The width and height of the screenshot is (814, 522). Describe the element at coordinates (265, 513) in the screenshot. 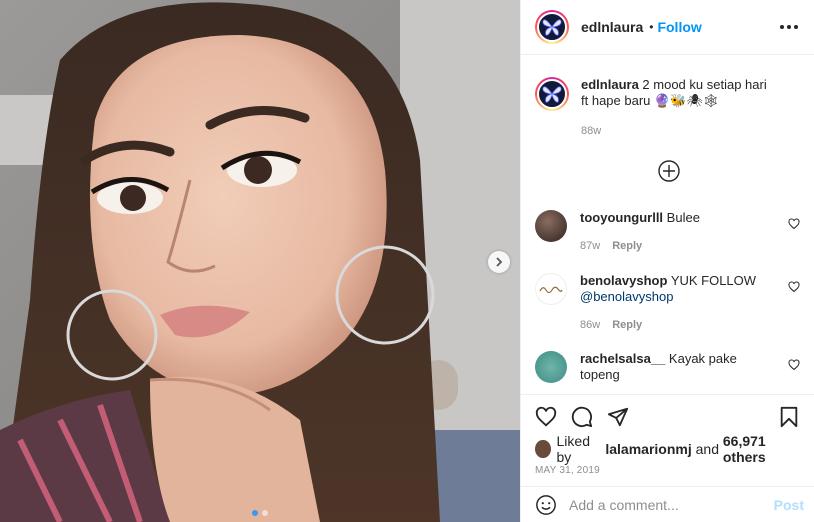

I see `carousel-dot` at that location.